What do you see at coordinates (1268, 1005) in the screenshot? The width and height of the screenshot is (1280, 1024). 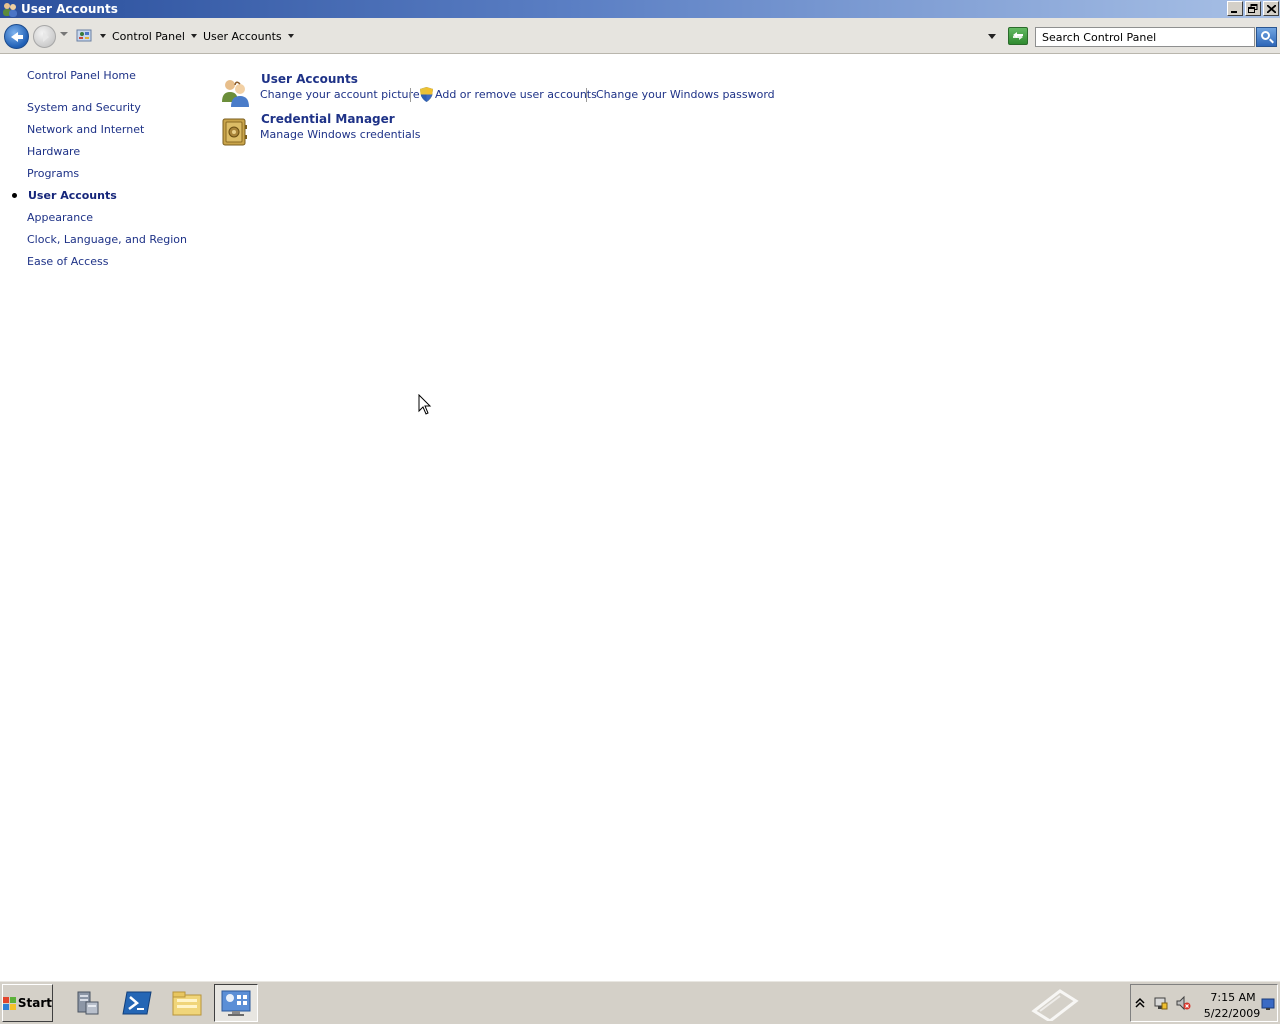 I see `show-desktop-icon` at bounding box center [1268, 1005].